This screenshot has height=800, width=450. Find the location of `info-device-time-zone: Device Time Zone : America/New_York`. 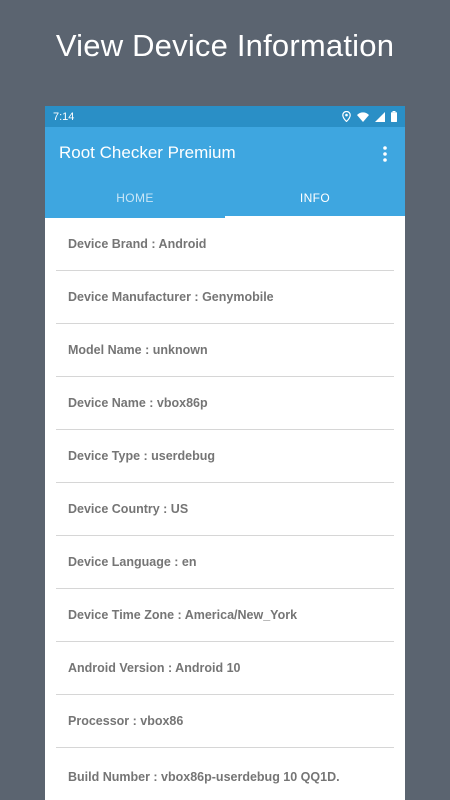

info-device-time-zone: Device Time Zone : America/New_York is located at coordinates (225, 615).